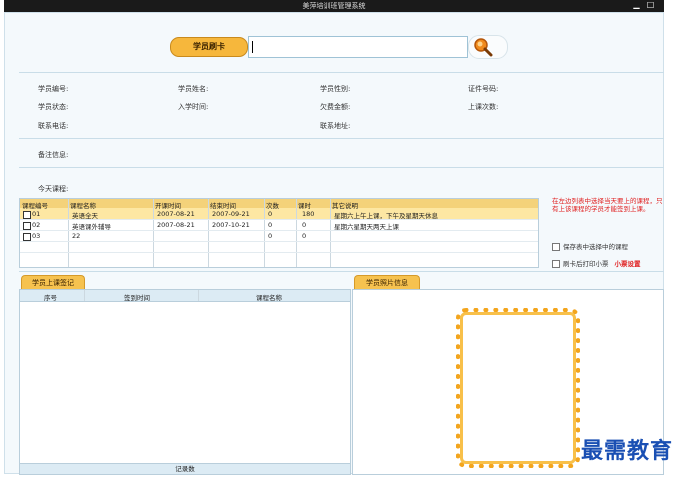 The width and height of the screenshot is (681, 479). I want to click on window-title: 美萍培训班管理系统, so click(334, 6).